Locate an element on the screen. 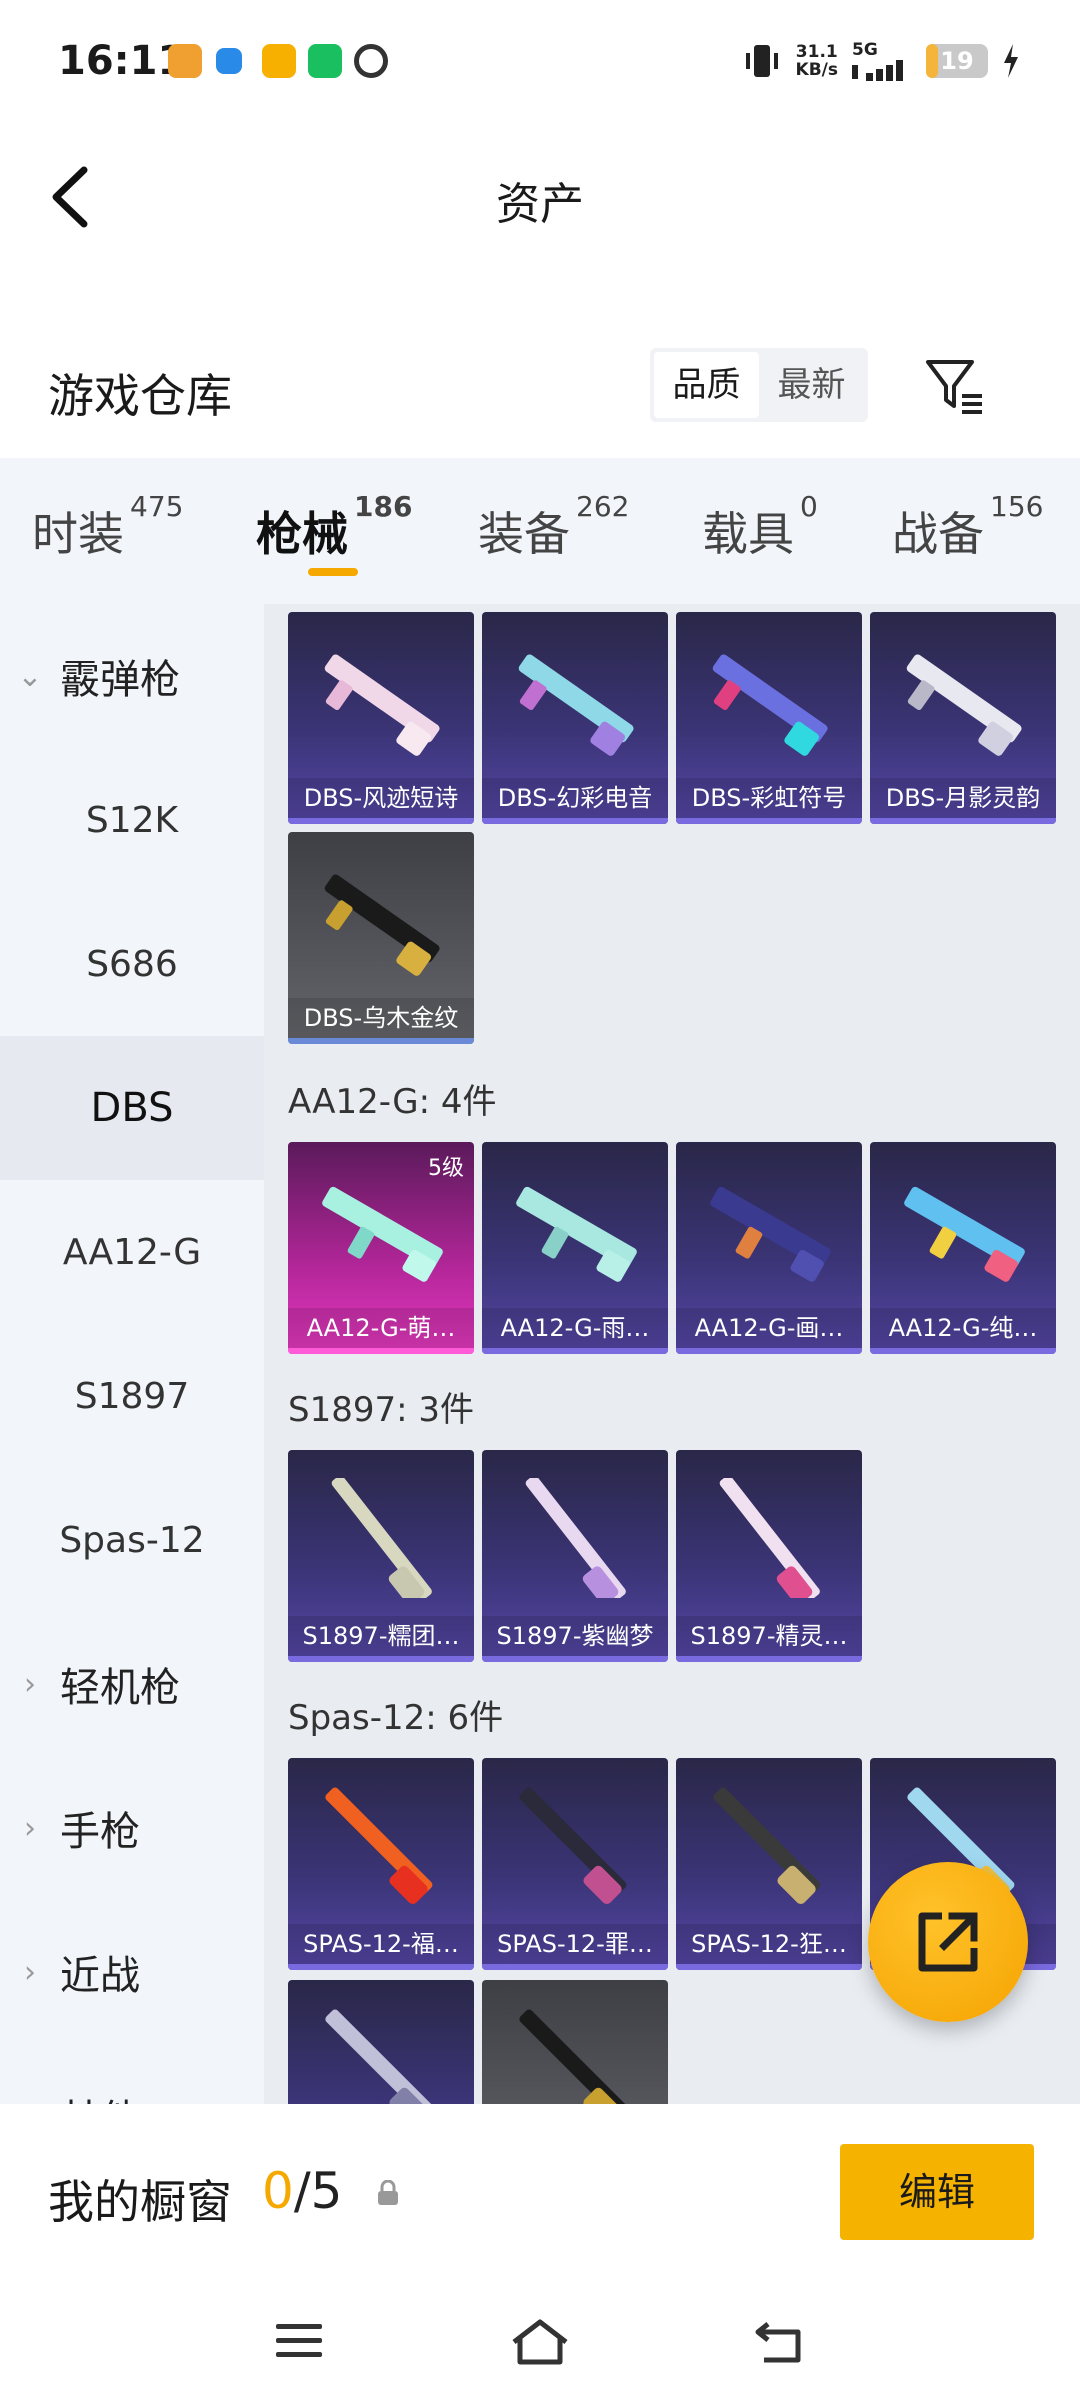 This screenshot has height=2400, width=1080. network-type: 5G is located at coordinates (865, 50).